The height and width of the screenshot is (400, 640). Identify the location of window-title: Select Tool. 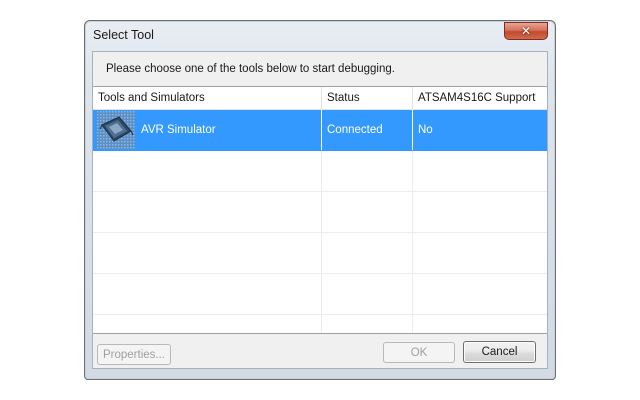
(123, 35).